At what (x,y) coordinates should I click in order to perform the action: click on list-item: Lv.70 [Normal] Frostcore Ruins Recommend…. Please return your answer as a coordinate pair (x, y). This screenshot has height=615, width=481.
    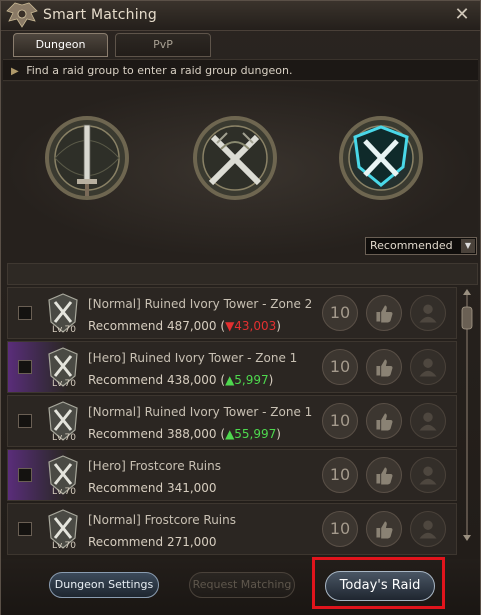
    Looking at the image, I should click on (232, 529).